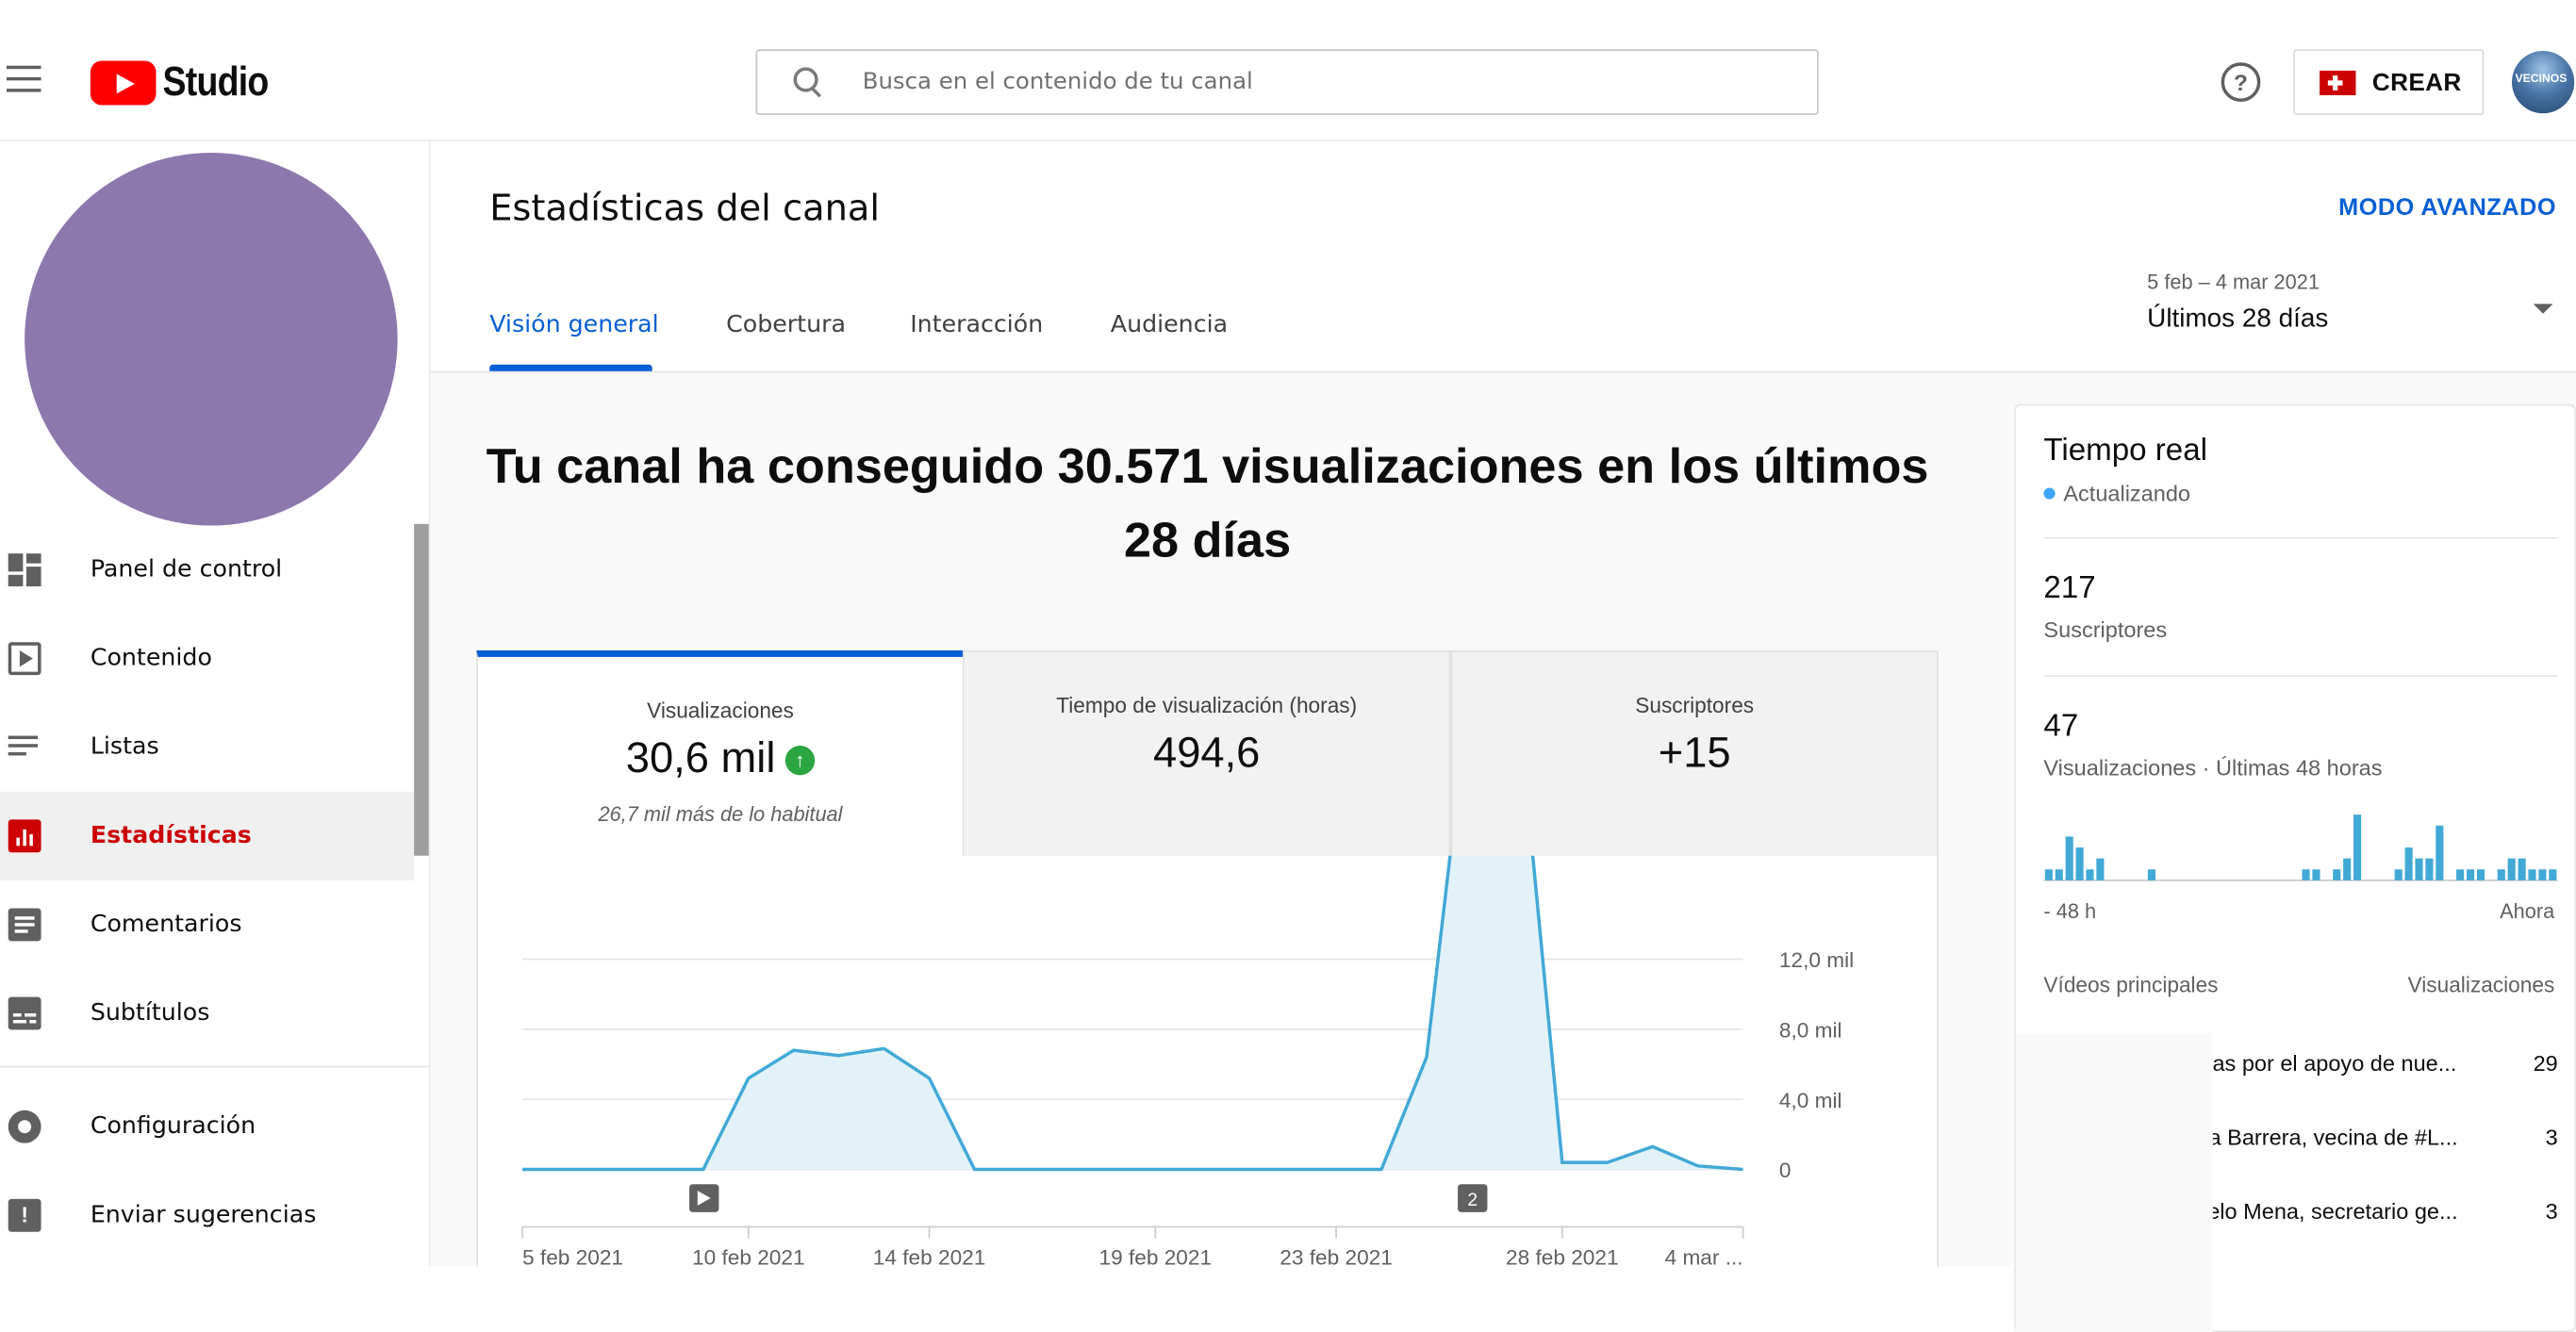 The image size is (2576, 1332). What do you see at coordinates (171, 835) in the screenshot?
I see `sidebar-item-label: Estadísticas` at bounding box center [171, 835].